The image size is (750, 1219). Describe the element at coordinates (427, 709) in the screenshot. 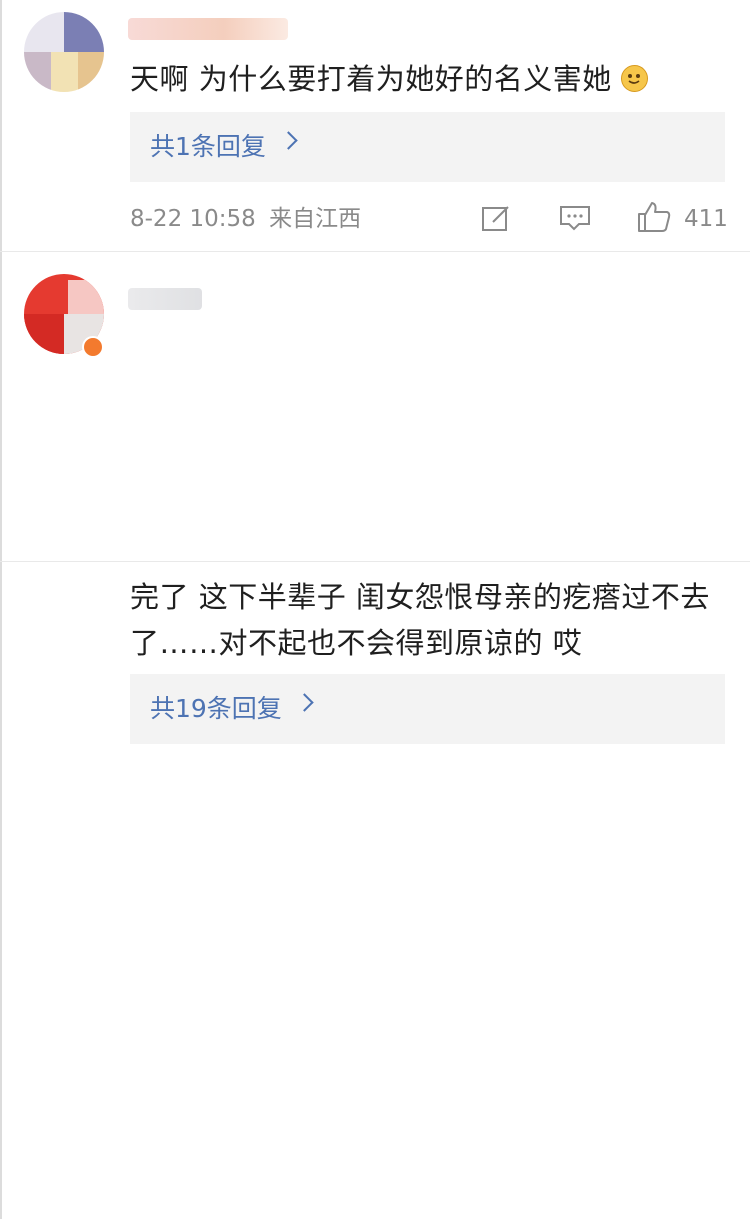

I see `reply-summary: 共19条回复` at that location.